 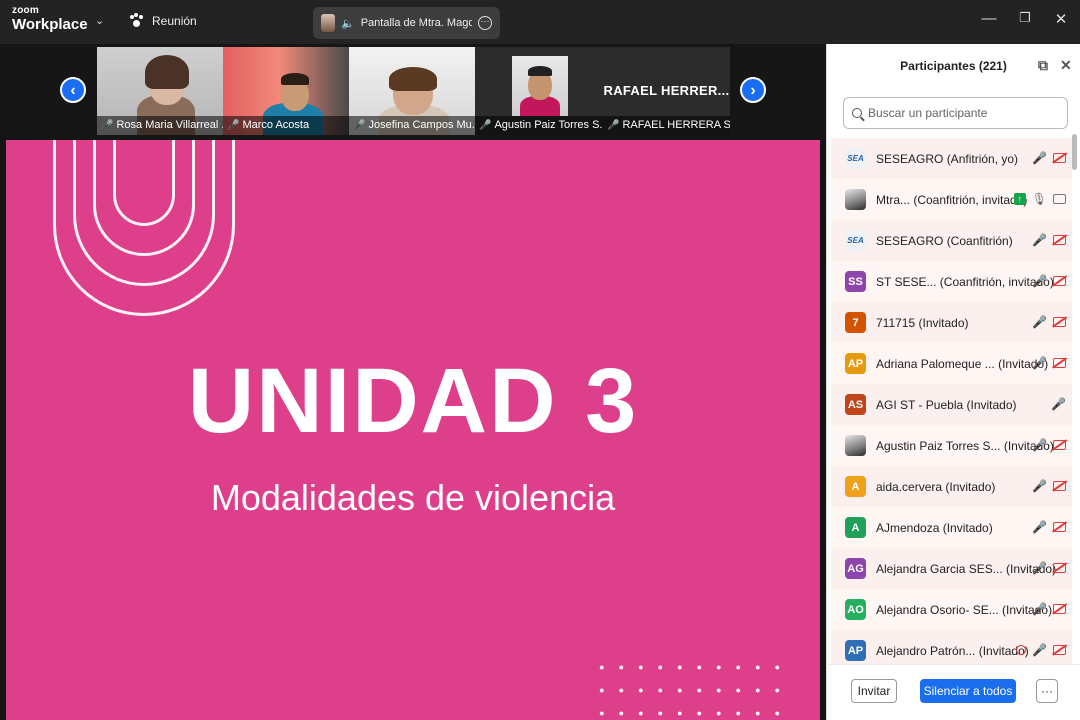 I want to click on participant-row: AS AGI ST - Puebla (Invitado) 🎤, so click(x=951, y=404).